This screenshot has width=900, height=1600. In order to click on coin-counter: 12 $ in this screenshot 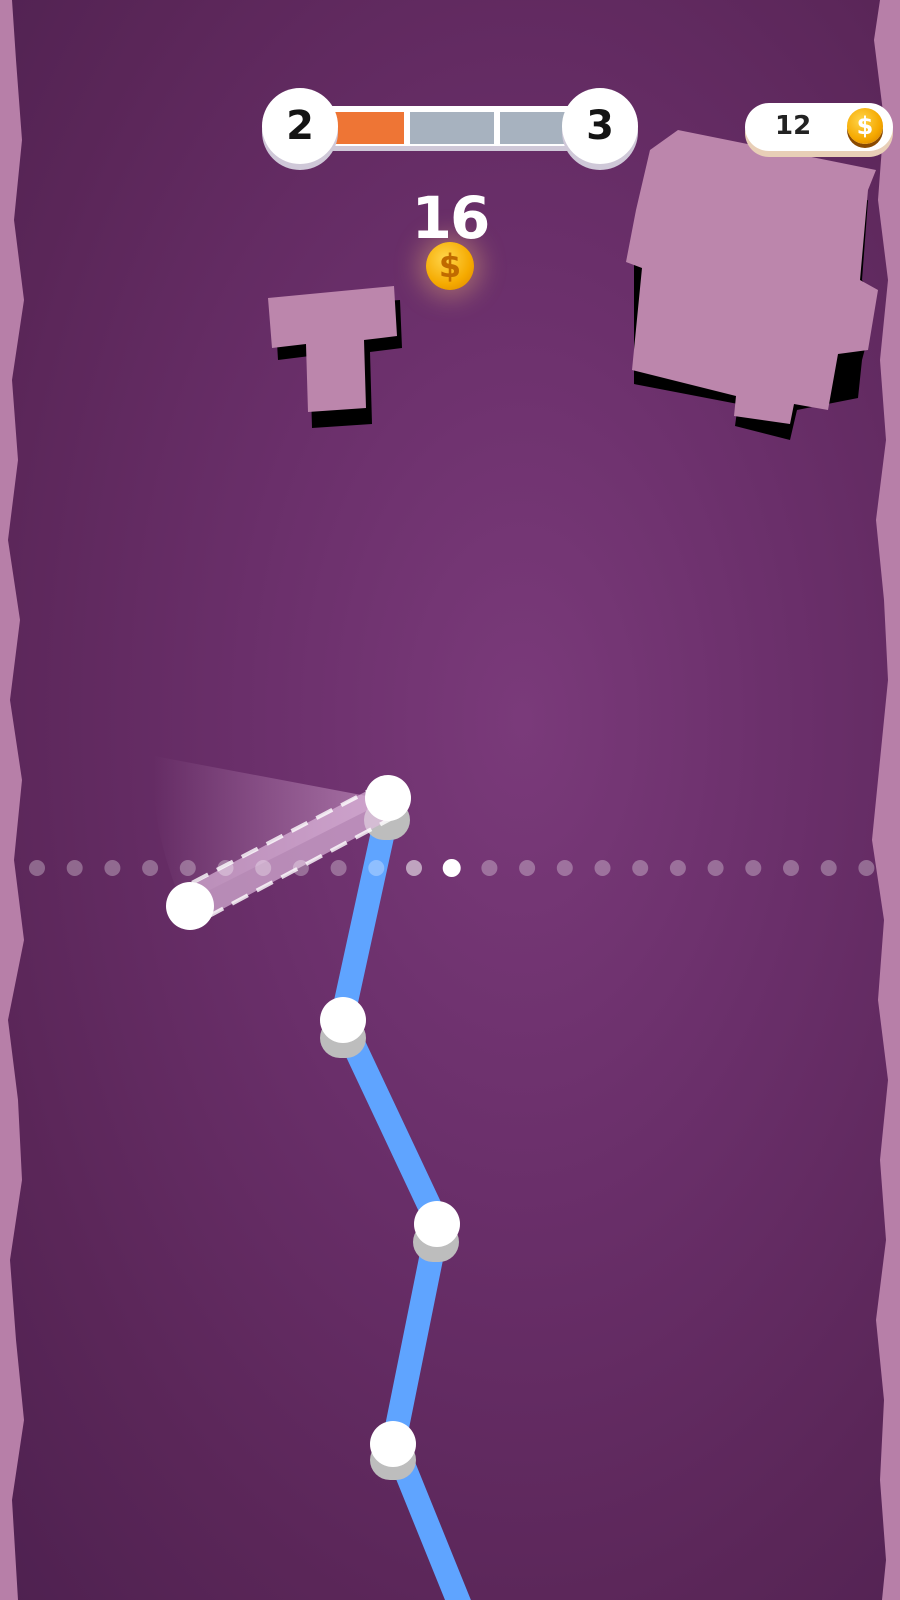, I will do `click(819, 127)`.